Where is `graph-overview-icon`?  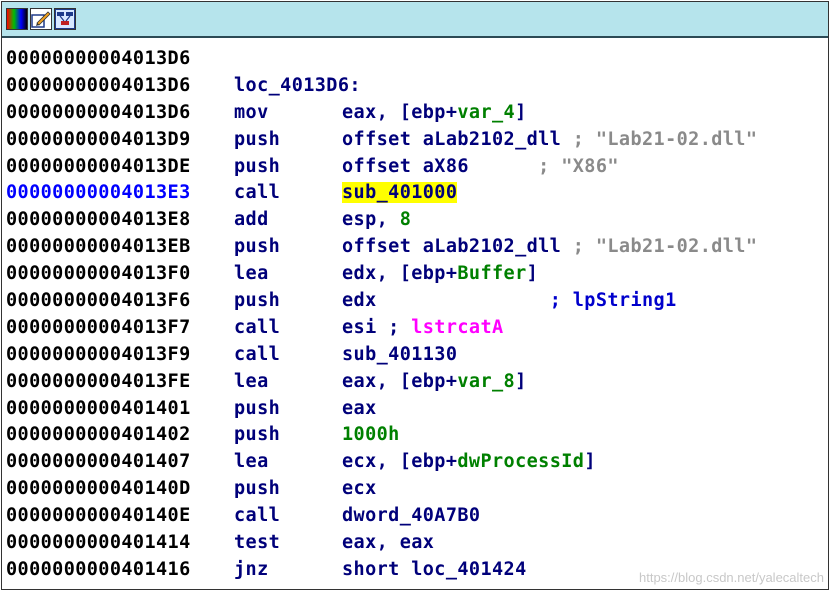 graph-overview-icon is located at coordinates (65, 19).